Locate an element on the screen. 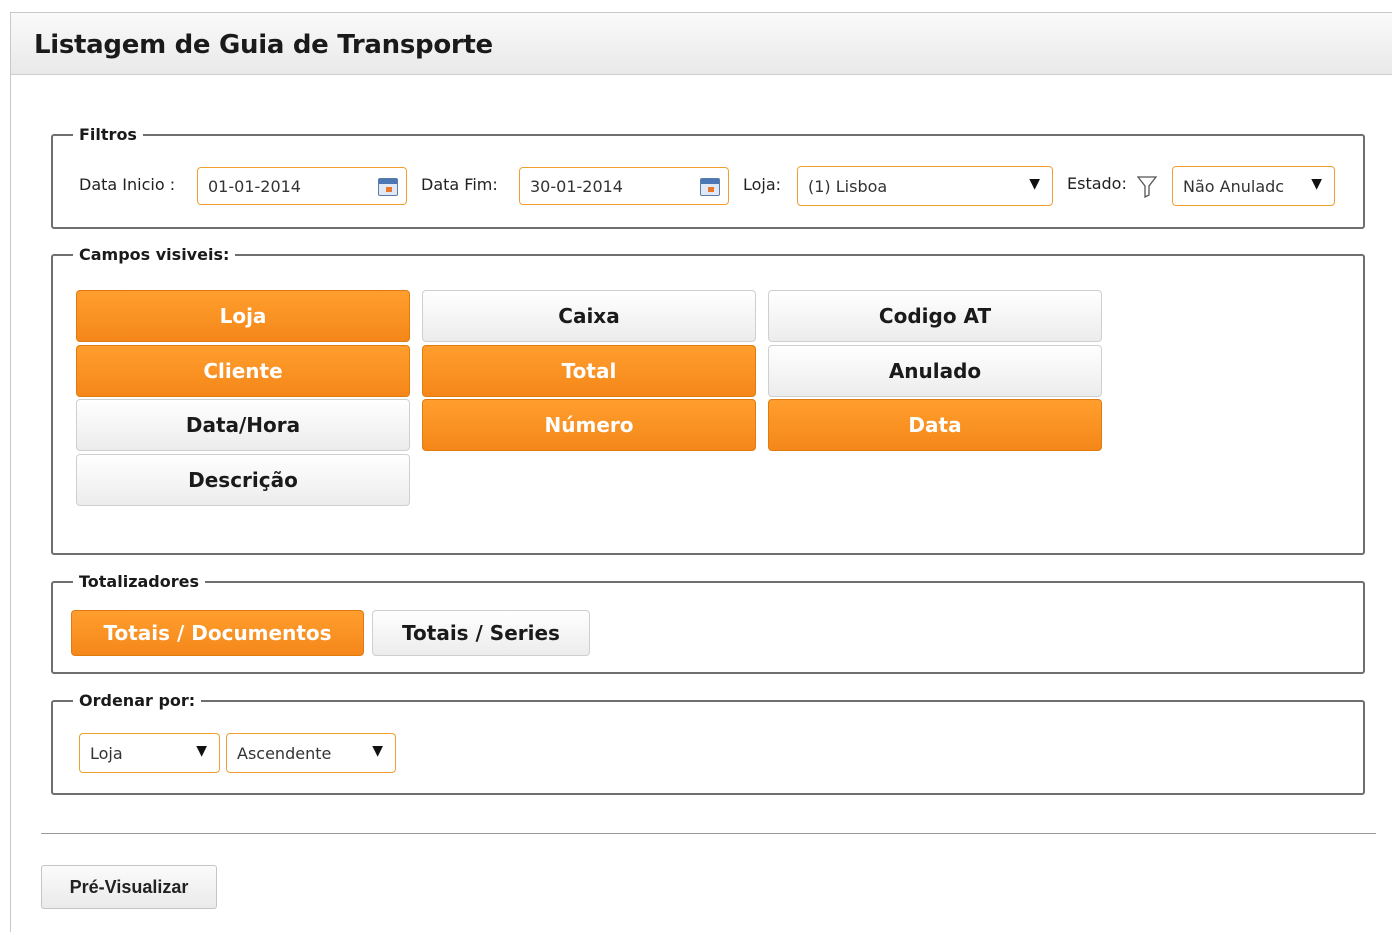 This screenshot has width=1392, height=932. campo-caixa-toggle: Caixa is located at coordinates (589, 316).